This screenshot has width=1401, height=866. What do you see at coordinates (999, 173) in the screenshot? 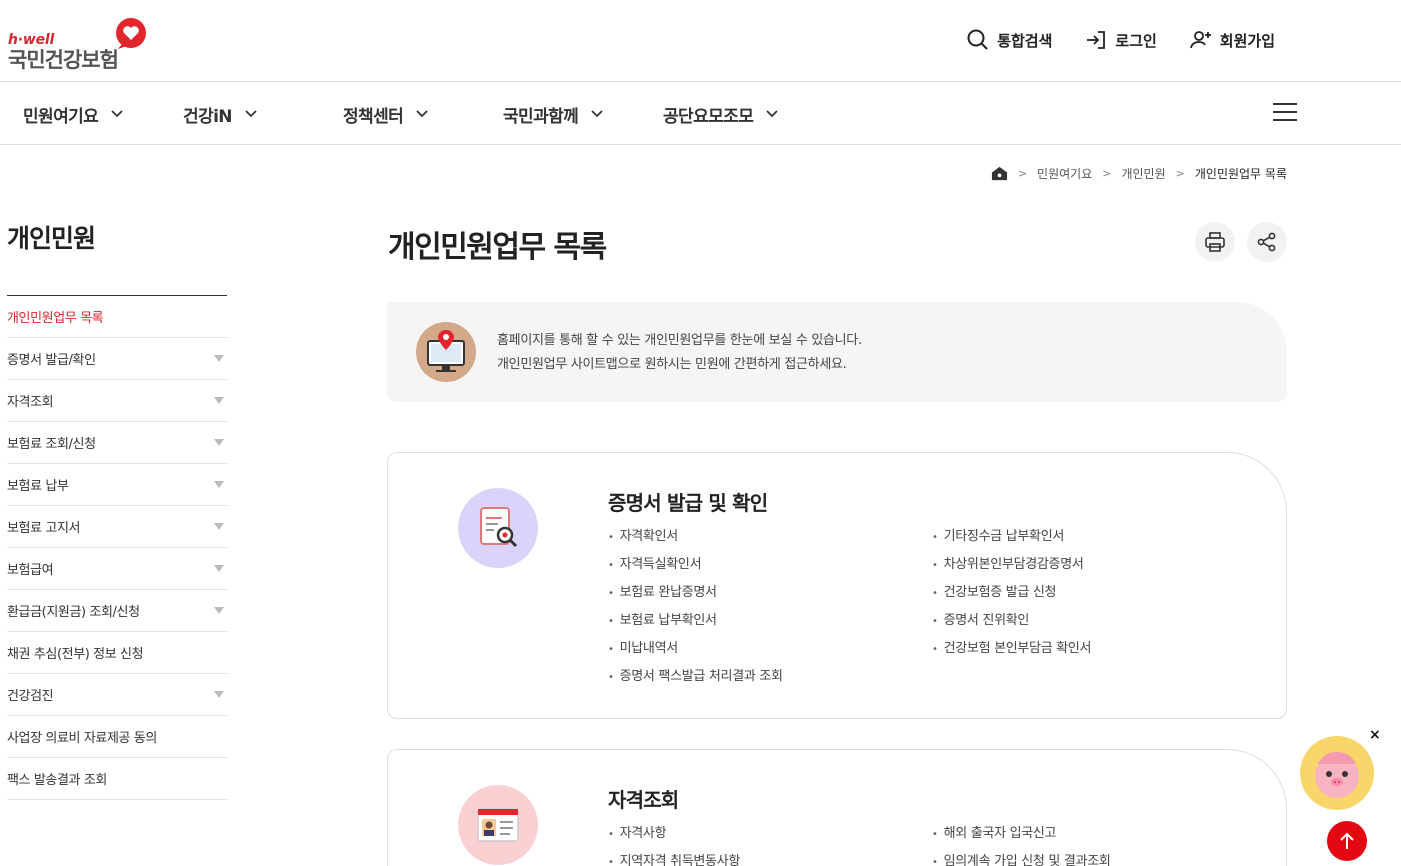
I see `home-icon` at bounding box center [999, 173].